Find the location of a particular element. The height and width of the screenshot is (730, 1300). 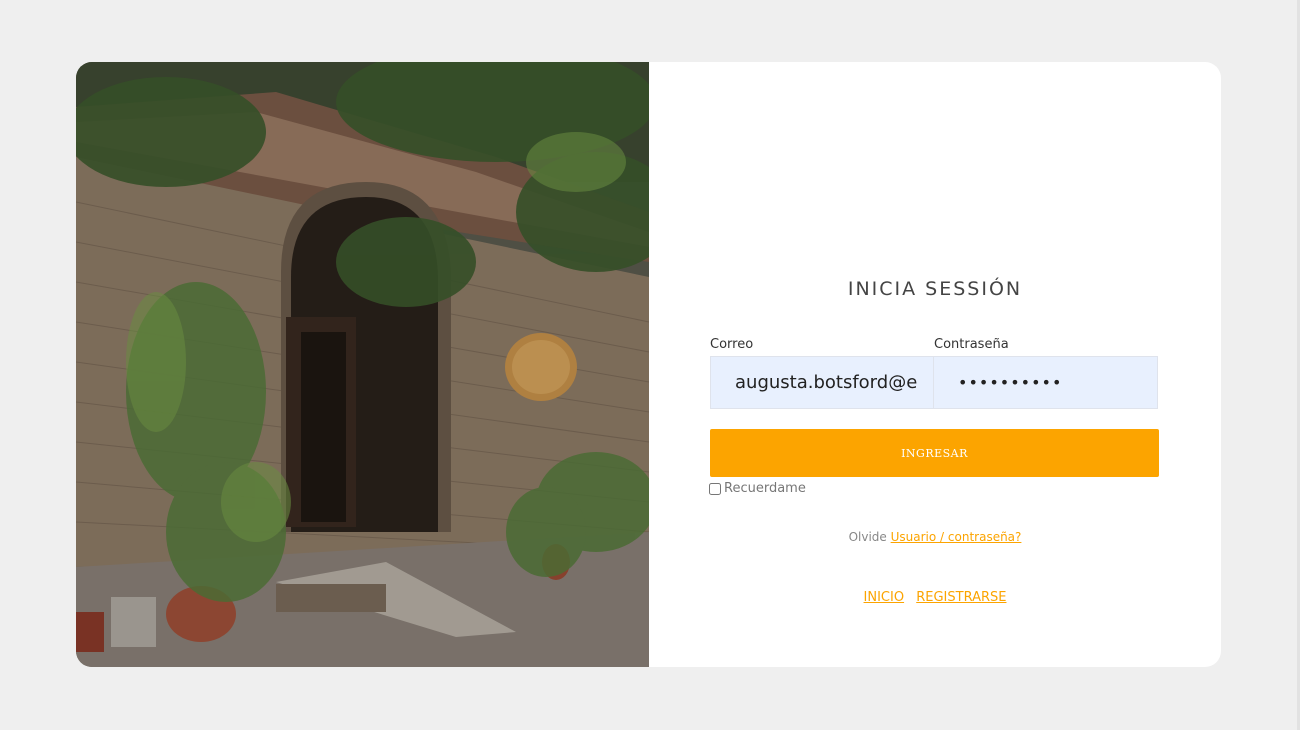

register-link: REGISTRARSE is located at coordinates (961, 597).